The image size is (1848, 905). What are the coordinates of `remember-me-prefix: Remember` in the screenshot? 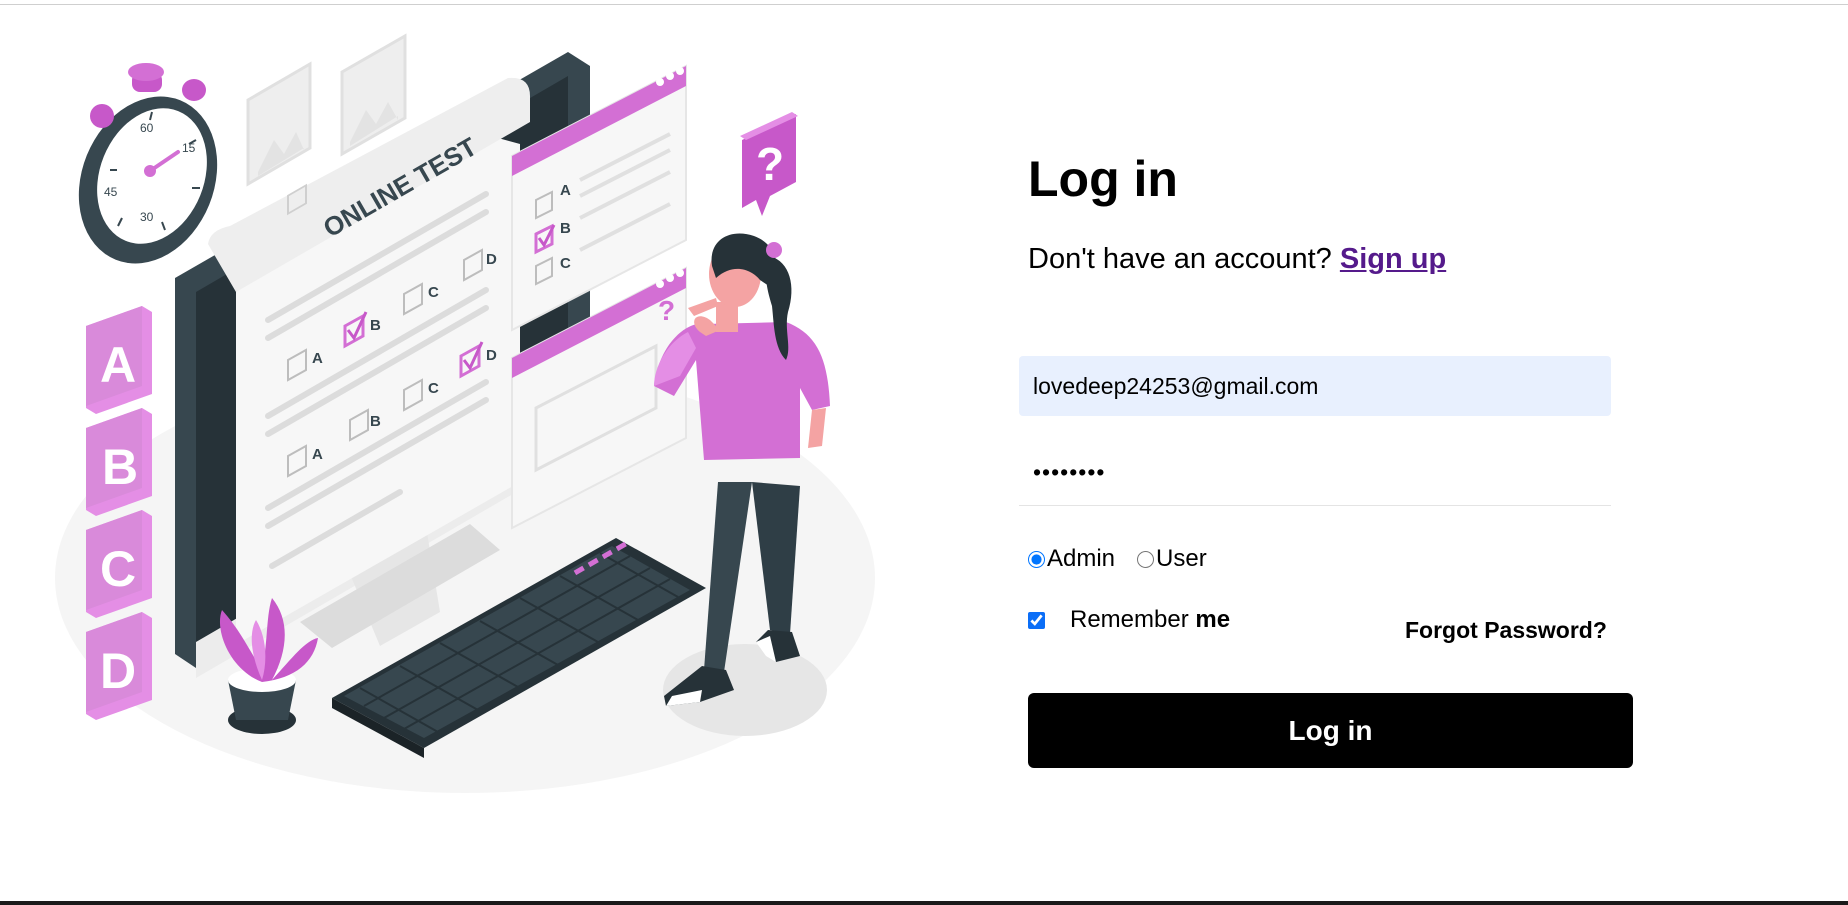 It's located at (1129, 619).